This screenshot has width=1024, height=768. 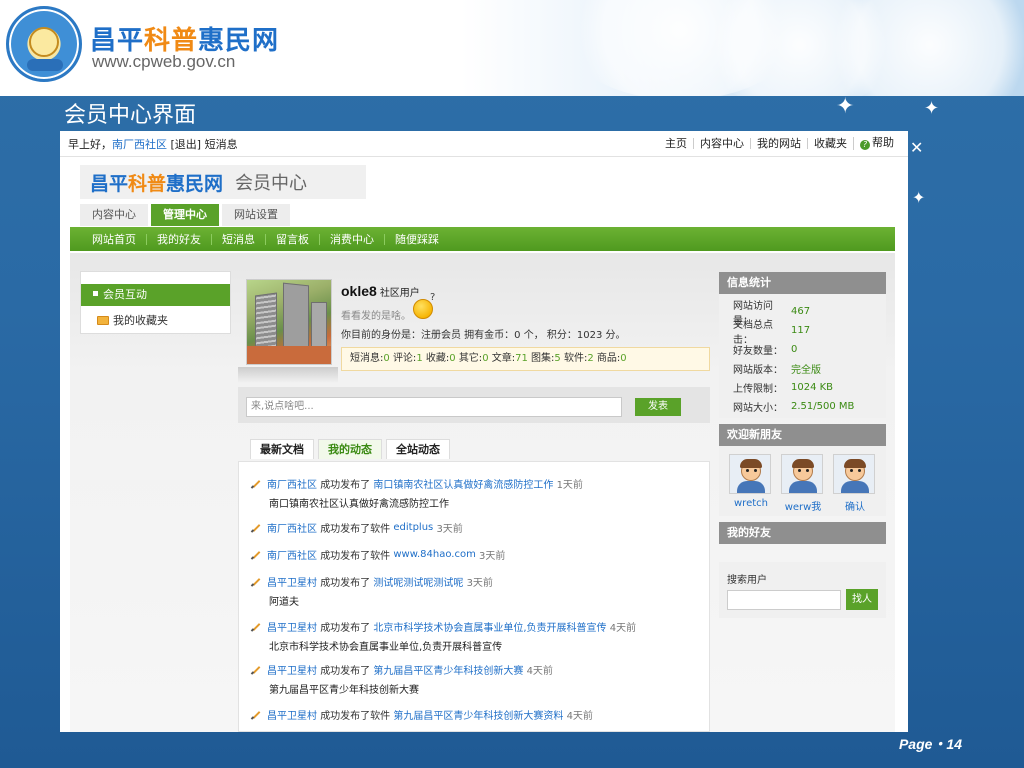 I want to click on top-link-help: ? 帮助, so click(x=876, y=143).